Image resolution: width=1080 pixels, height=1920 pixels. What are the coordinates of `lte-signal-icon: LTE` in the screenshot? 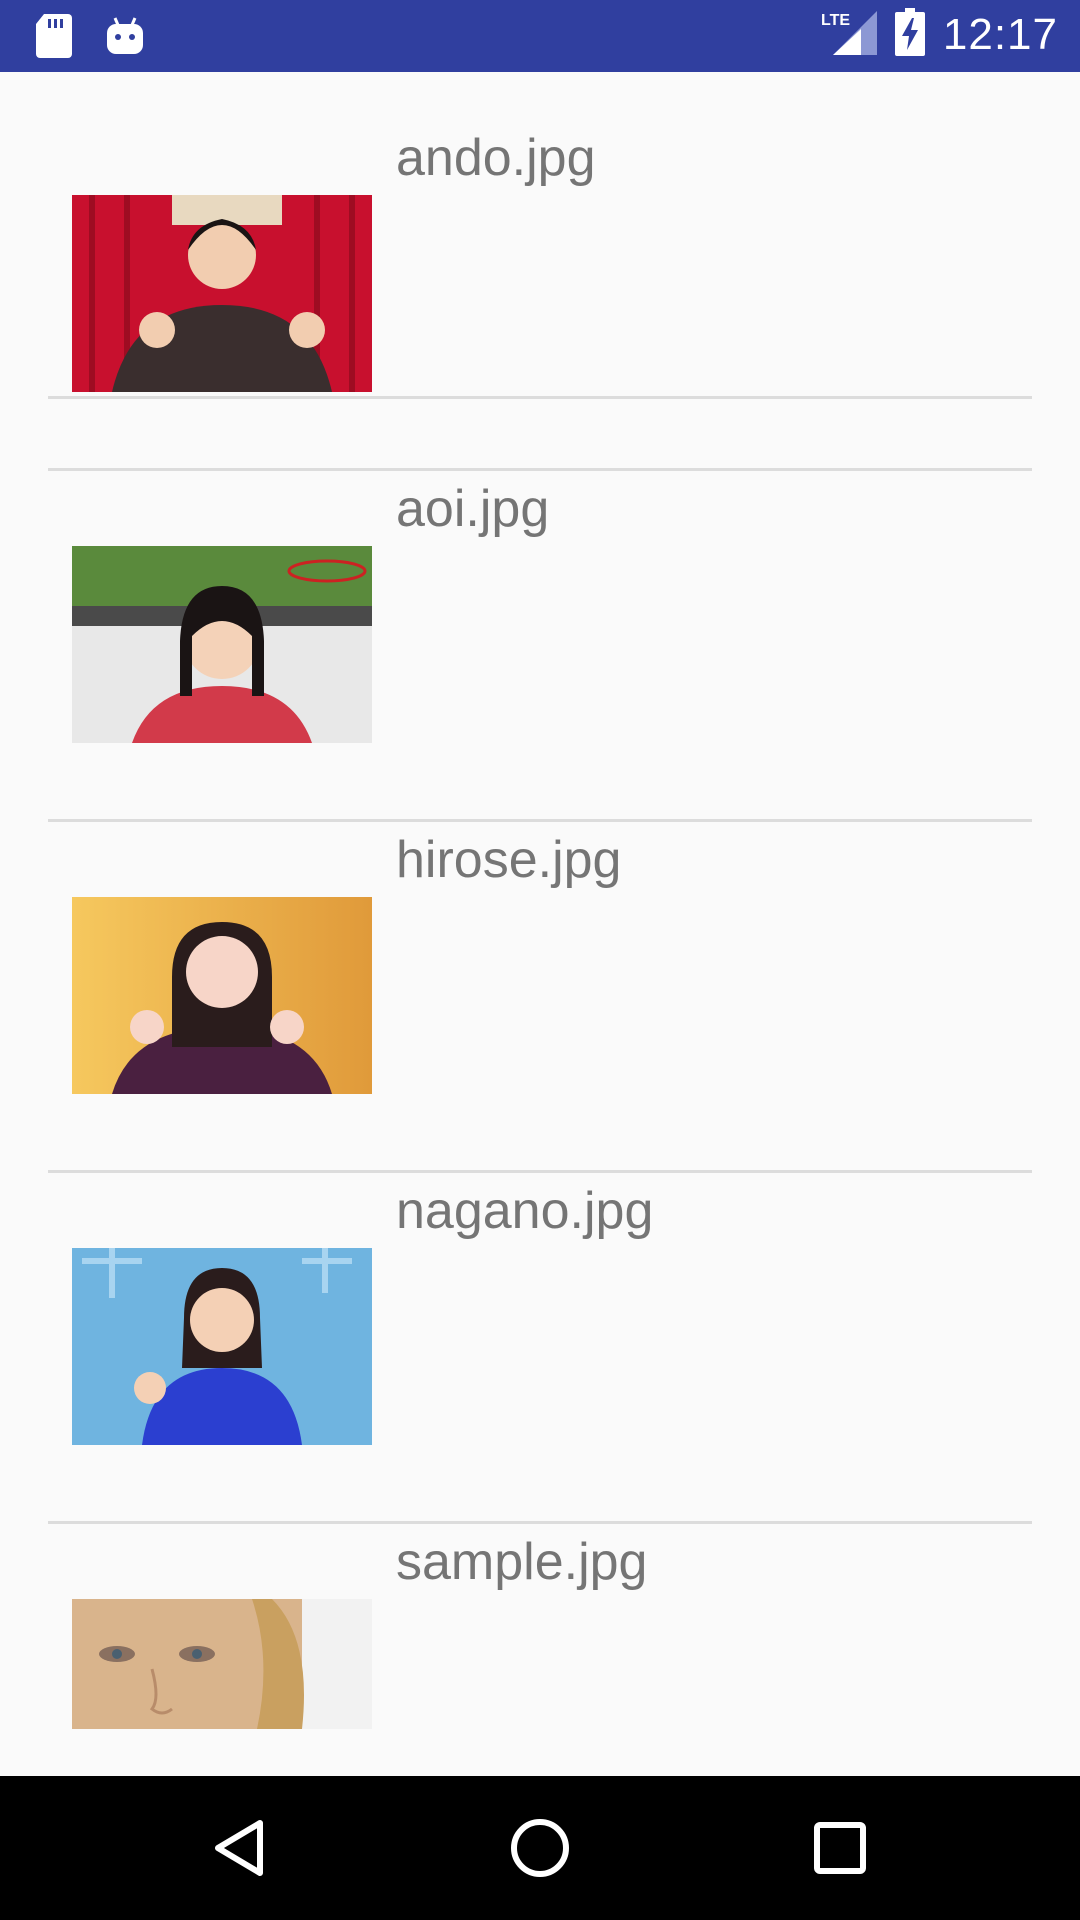 It's located at (849, 34).